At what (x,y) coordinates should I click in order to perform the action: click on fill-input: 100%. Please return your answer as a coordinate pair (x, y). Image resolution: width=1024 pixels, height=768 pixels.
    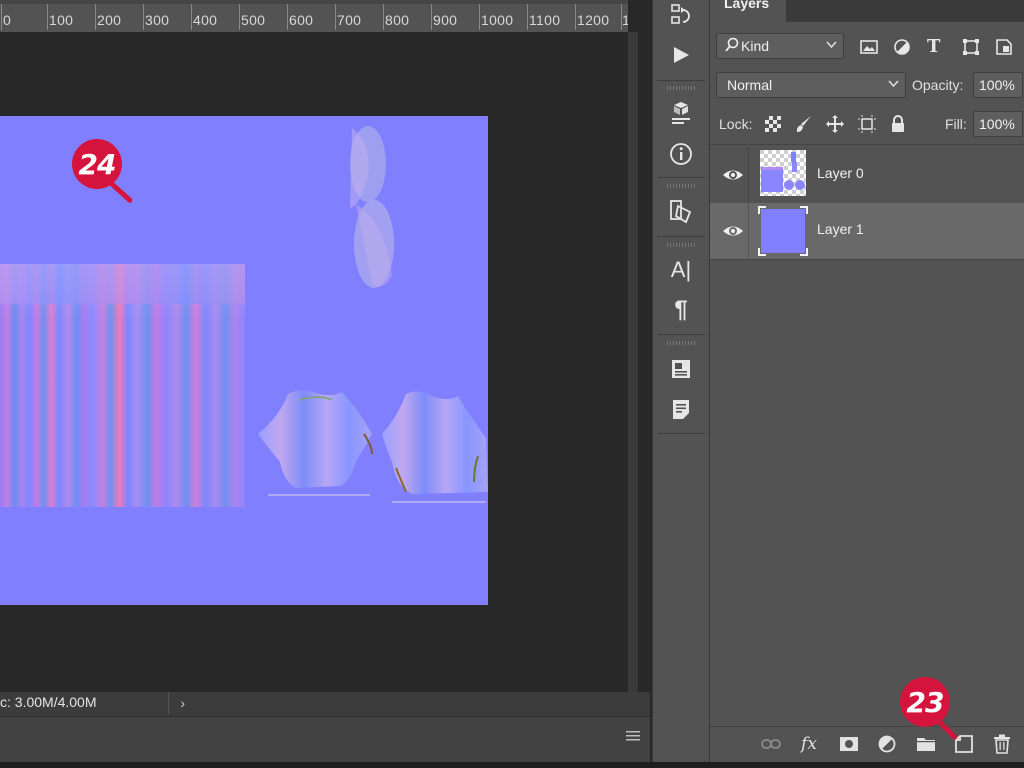
    Looking at the image, I should click on (998, 124).